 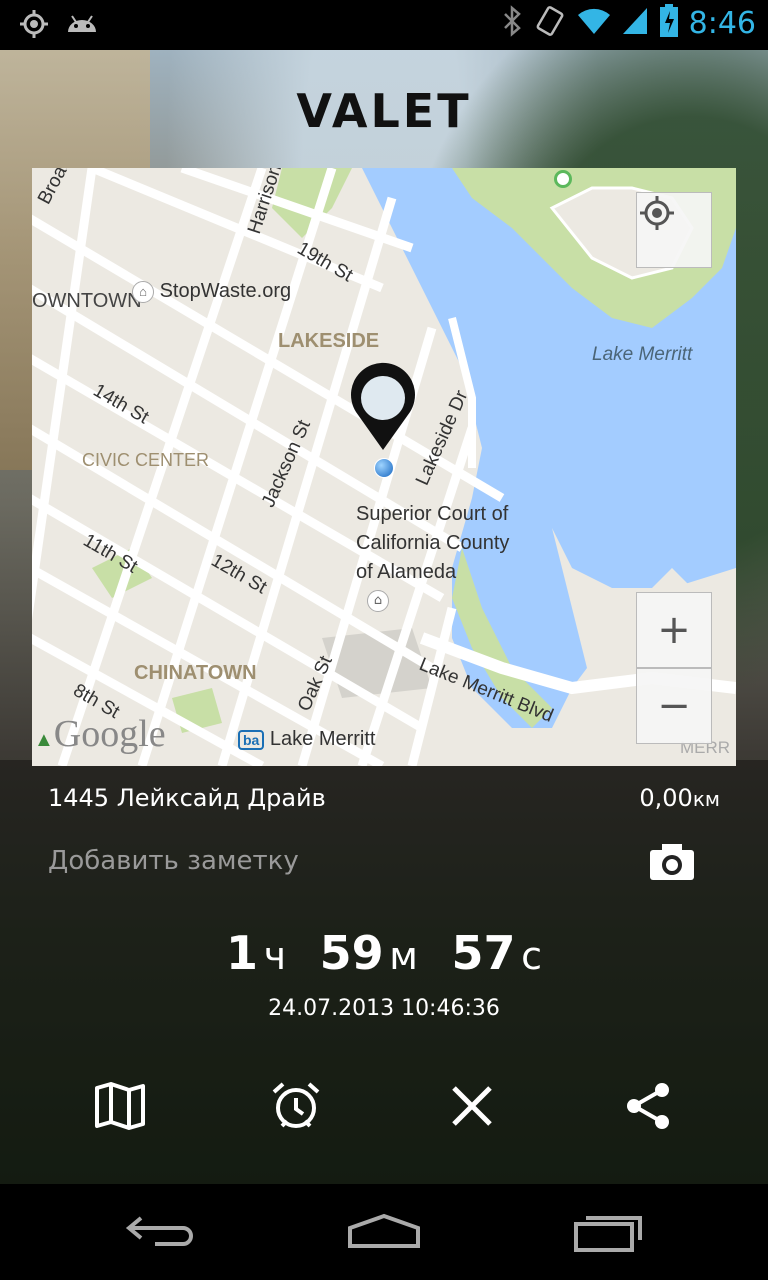 I want to click on map-poi-stopwaste: ⌂ StopWaste.org, so click(x=211, y=291).